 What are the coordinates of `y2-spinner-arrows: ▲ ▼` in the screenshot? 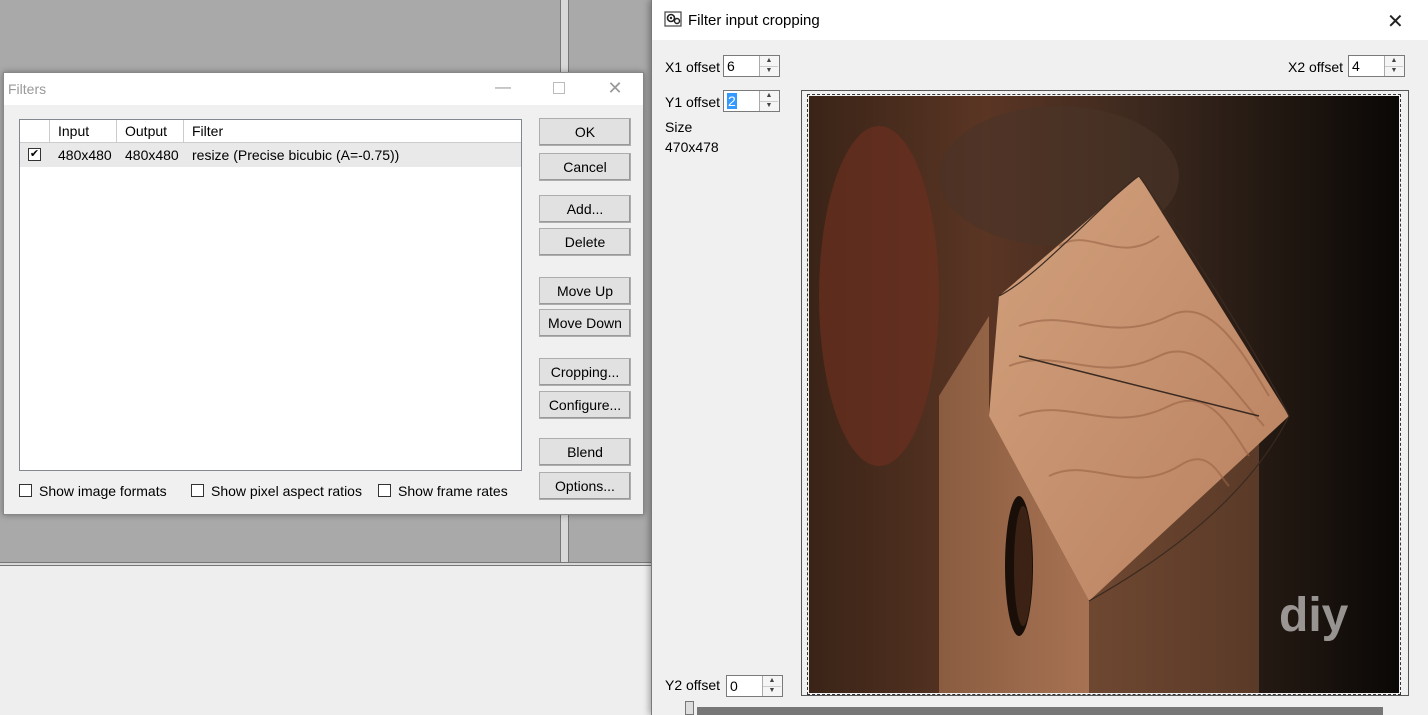 It's located at (772, 686).